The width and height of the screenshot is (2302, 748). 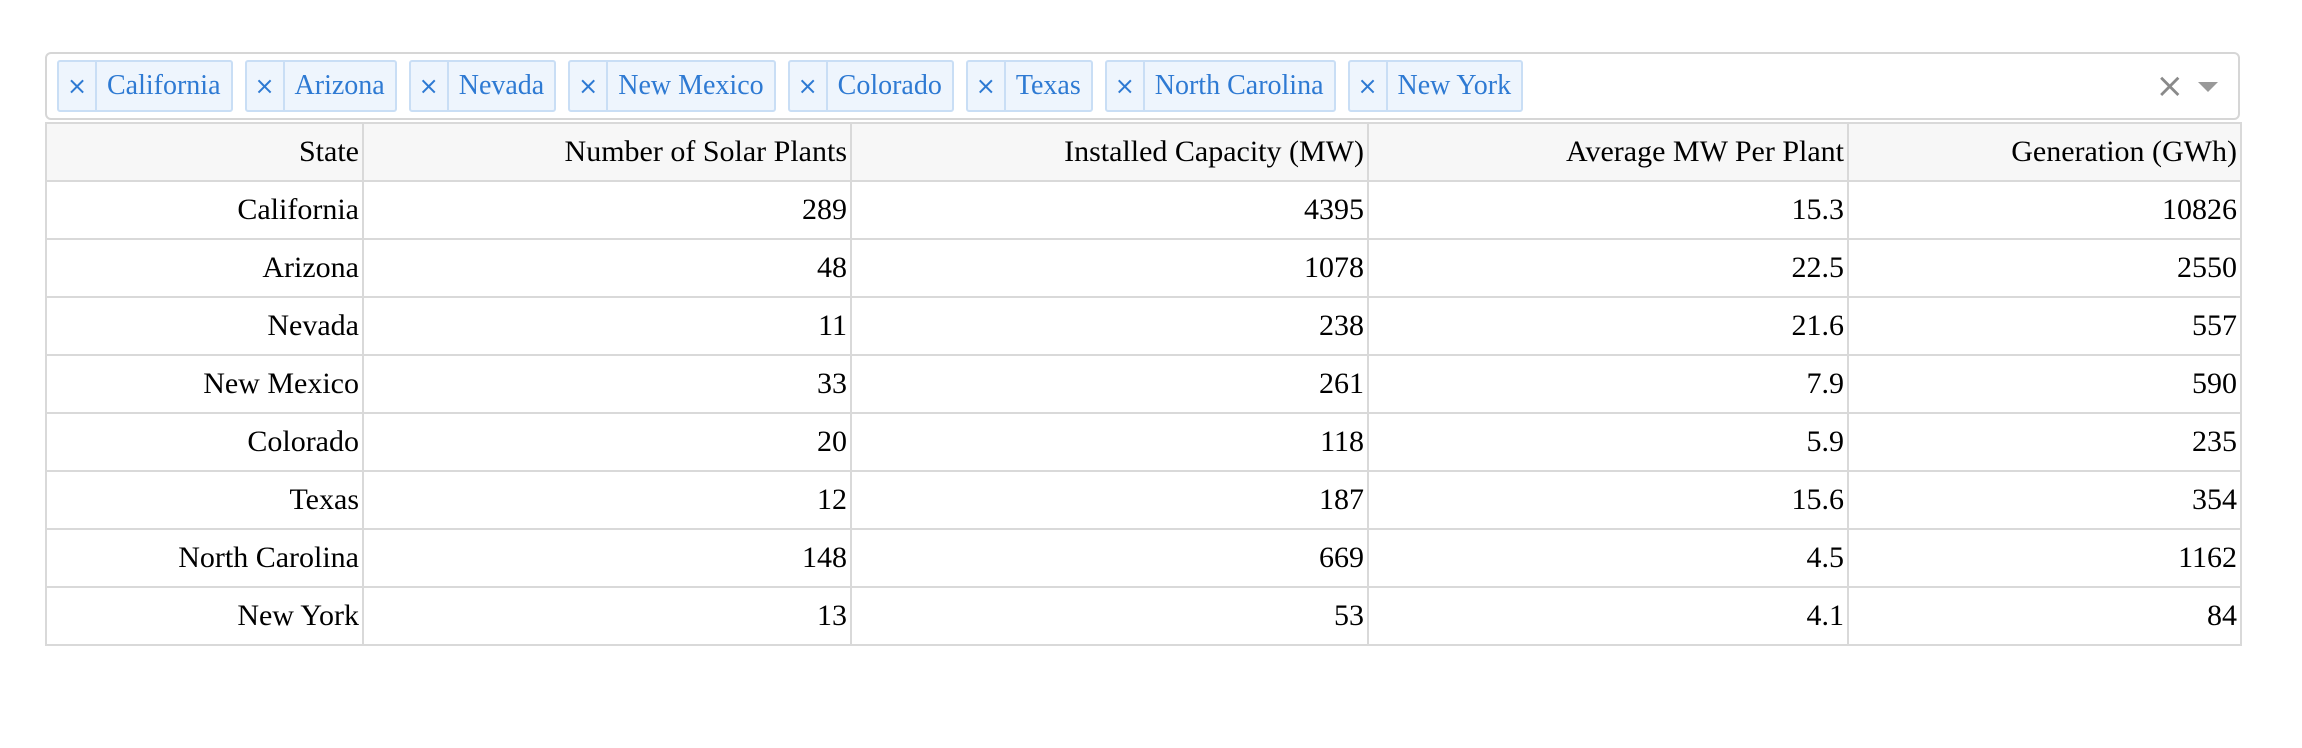 What do you see at coordinates (204, 384) in the screenshot?
I see `table-cell: New Mexico` at bounding box center [204, 384].